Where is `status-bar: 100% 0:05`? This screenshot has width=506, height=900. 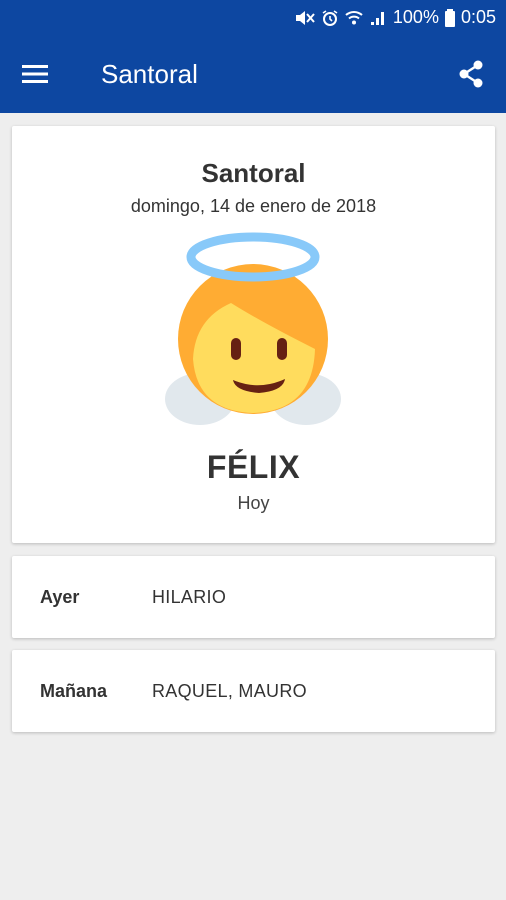
status-bar: 100% 0:05 is located at coordinates (253, 17).